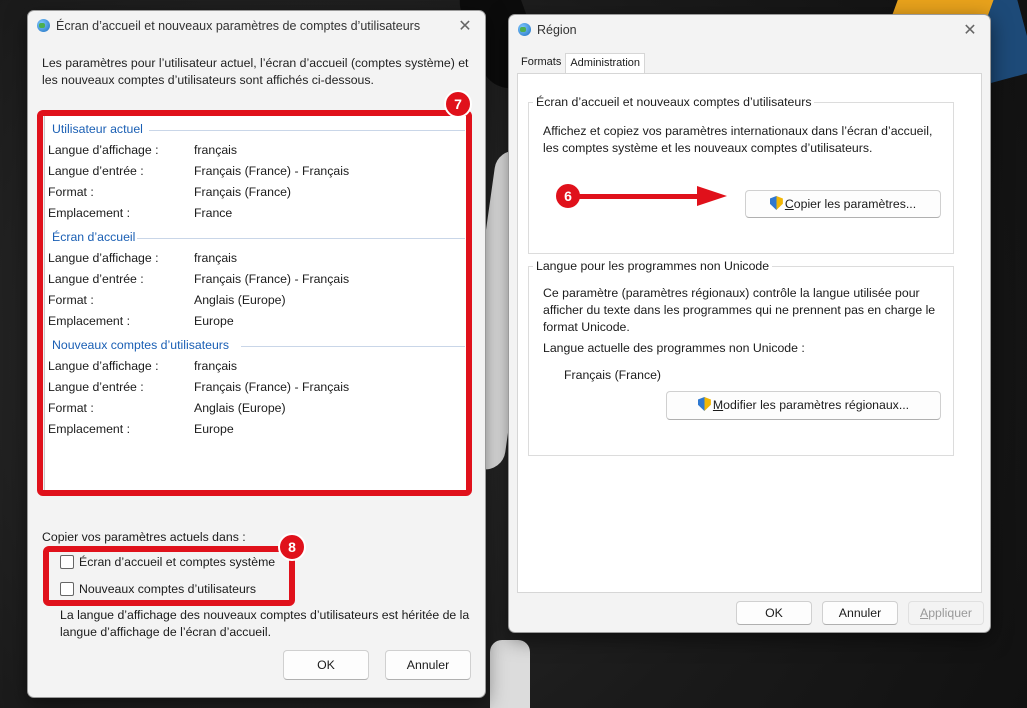 This screenshot has width=1027, height=708. Describe the element at coordinates (653, 266) in the screenshot. I see `group-title: Langue pour les programmes non Unicode` at that location.